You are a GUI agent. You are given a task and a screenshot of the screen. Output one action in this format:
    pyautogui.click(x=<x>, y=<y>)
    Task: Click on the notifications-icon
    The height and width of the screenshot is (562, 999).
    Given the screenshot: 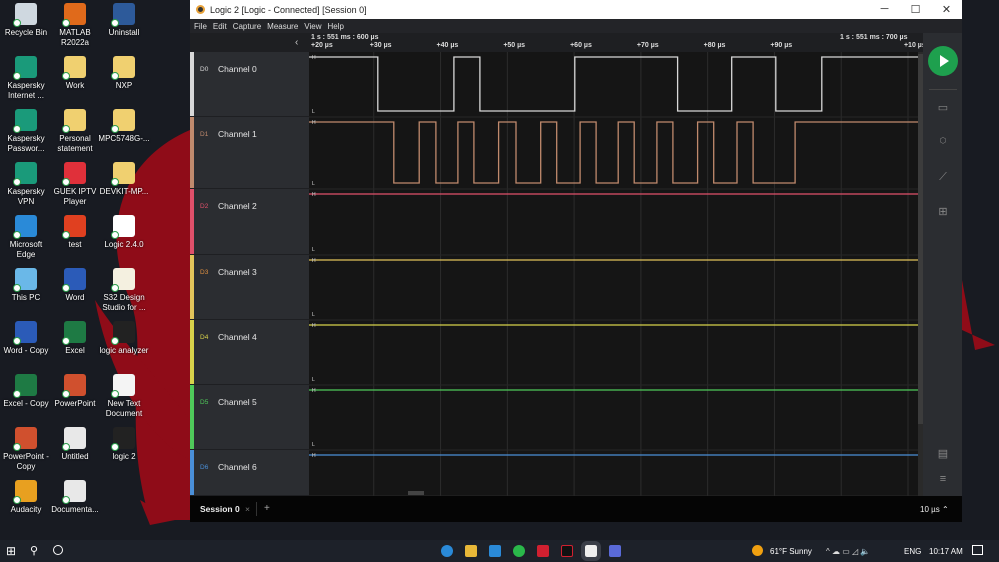 What is the action you would take?
    pyautogui.click(x=977, y=550)
    